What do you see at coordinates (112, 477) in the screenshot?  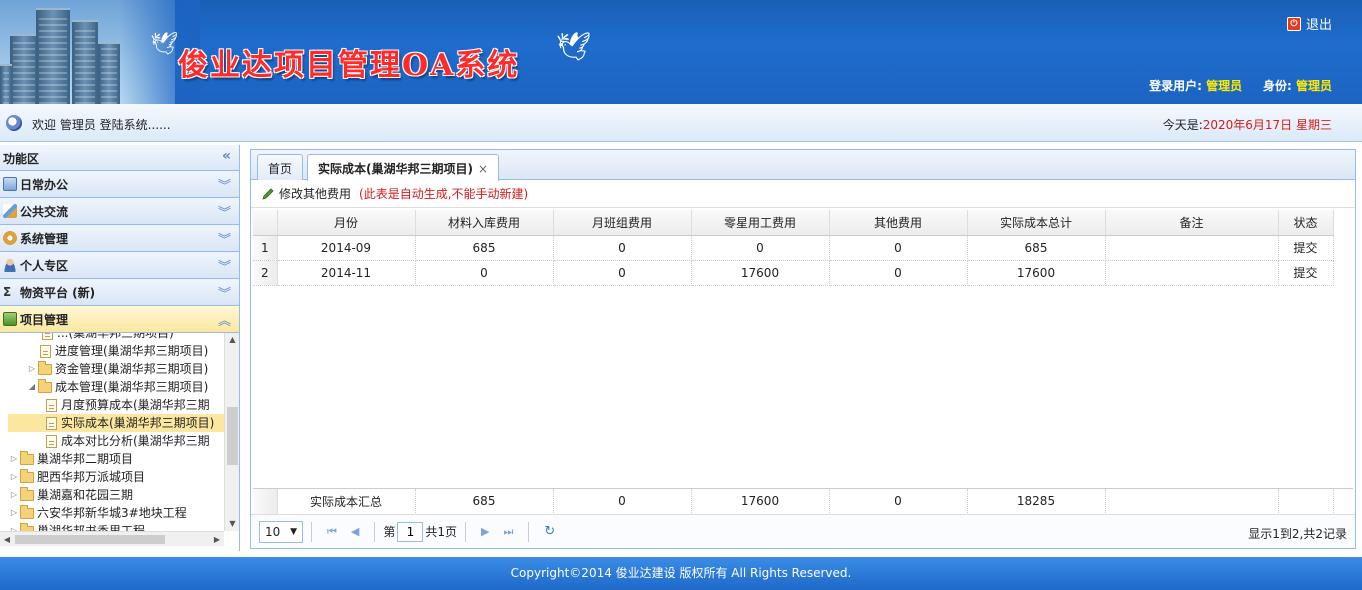 I see `tree-item-project: ▷ 肥西华邦万派城项目` at bounding box center [112, 477].